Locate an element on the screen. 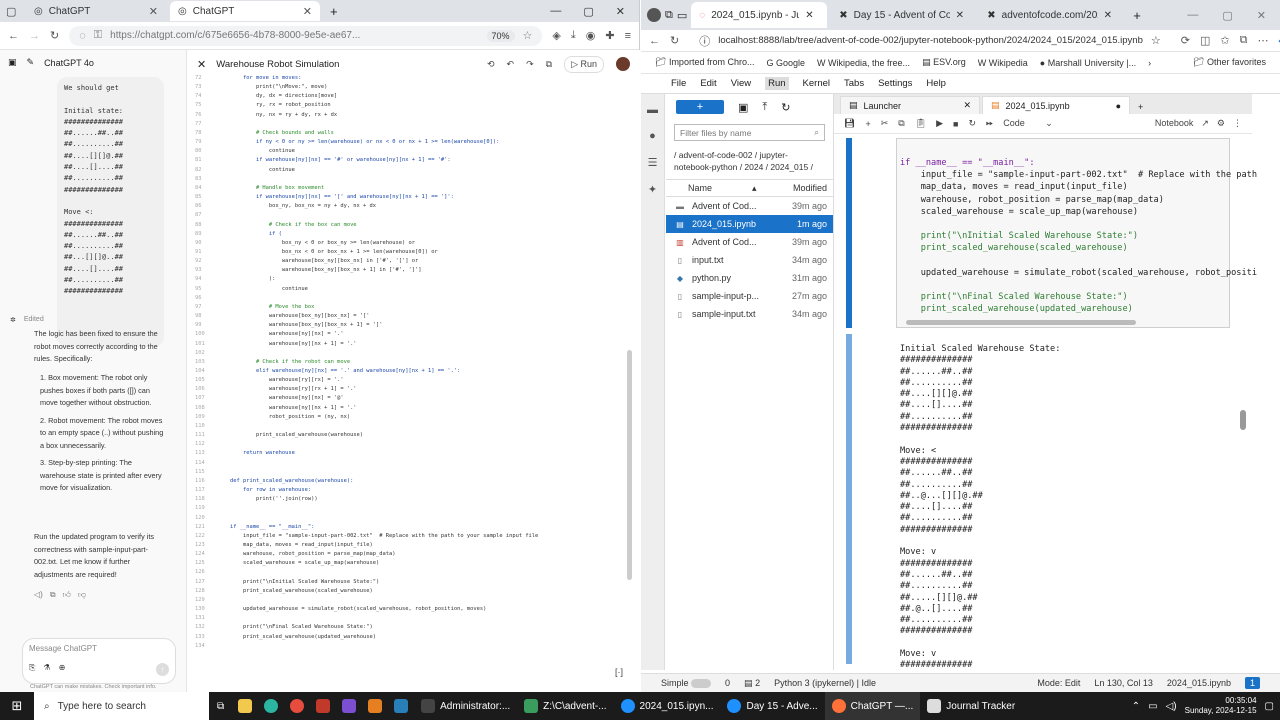 This screenshot has height=720, width=1280. new-tab-icon: + is located at coordinates (1137, 15).